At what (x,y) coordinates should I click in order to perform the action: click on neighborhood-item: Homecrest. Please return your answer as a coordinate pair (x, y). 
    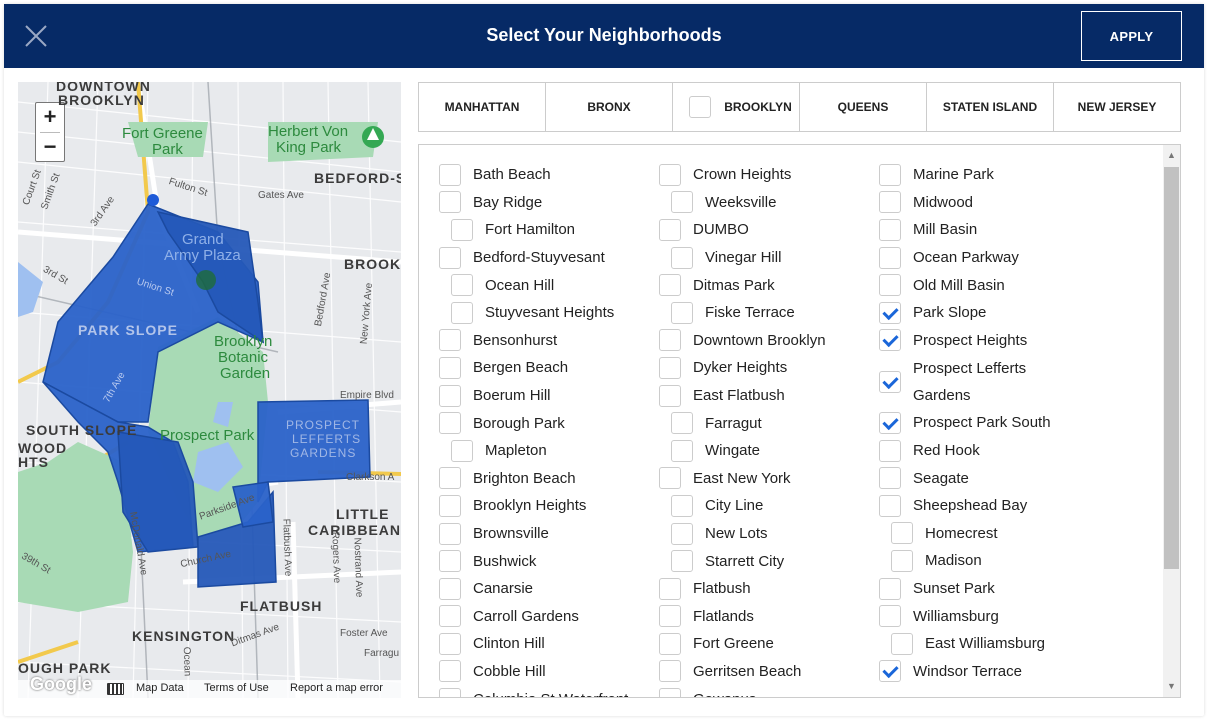
    Looking at the image, I should click on (966, 534).